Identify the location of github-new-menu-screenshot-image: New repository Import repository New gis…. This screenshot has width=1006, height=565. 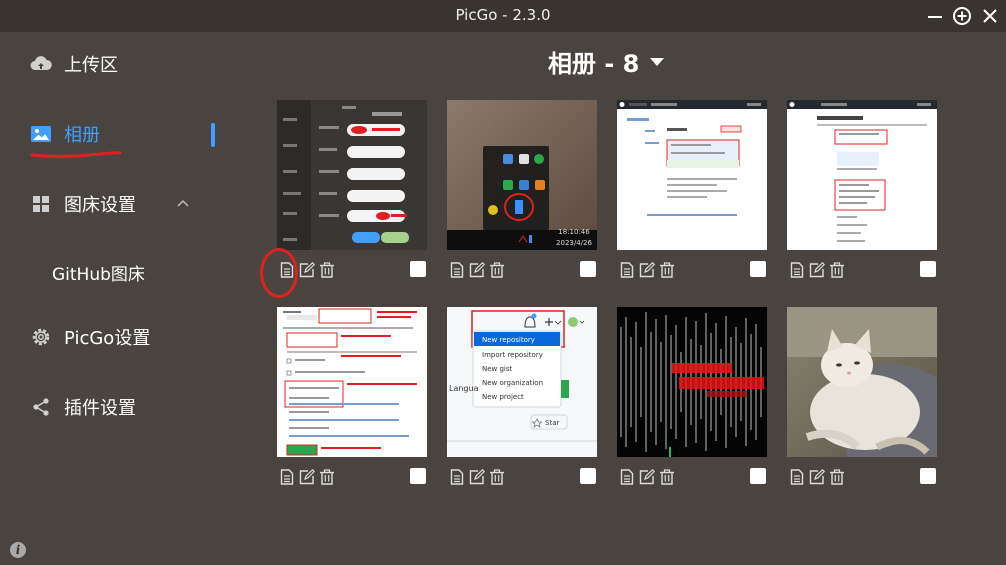
(522, 382).